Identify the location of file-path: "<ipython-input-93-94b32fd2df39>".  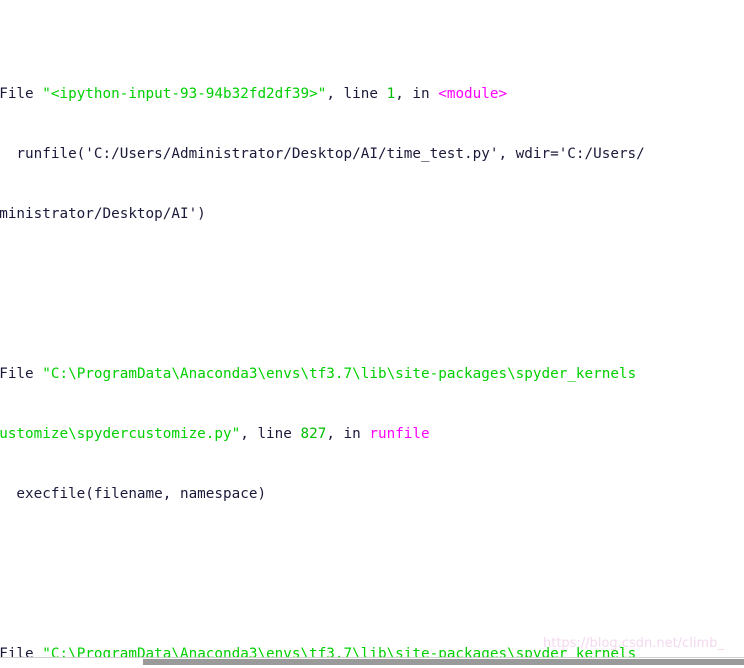
(184, 94).